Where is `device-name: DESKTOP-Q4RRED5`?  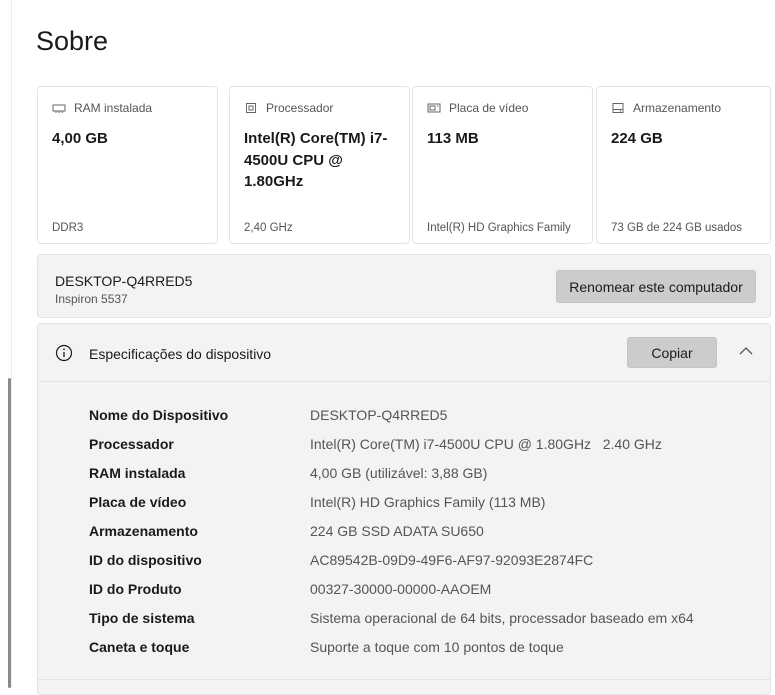 device-name: DESKTOP-Q4RRED5 is located at coordinates (124, 281).